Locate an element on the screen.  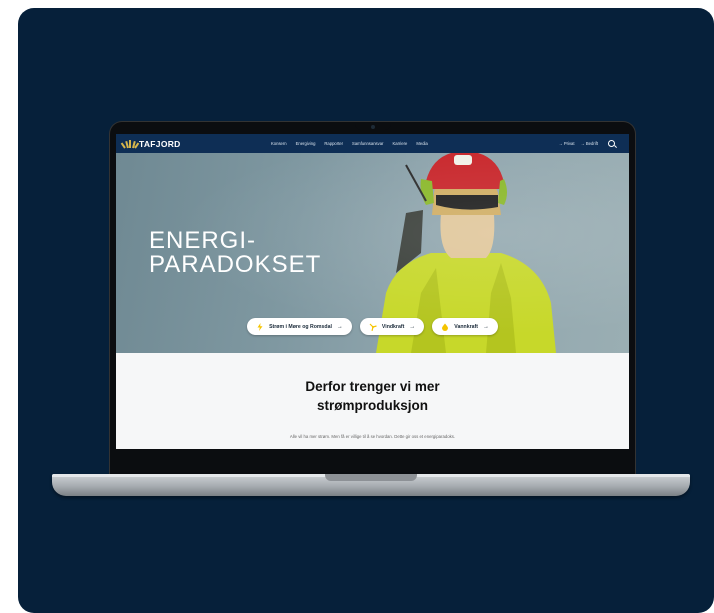
pill-vannkraft-label: Vannkraft is located at coordinates (466, 326).